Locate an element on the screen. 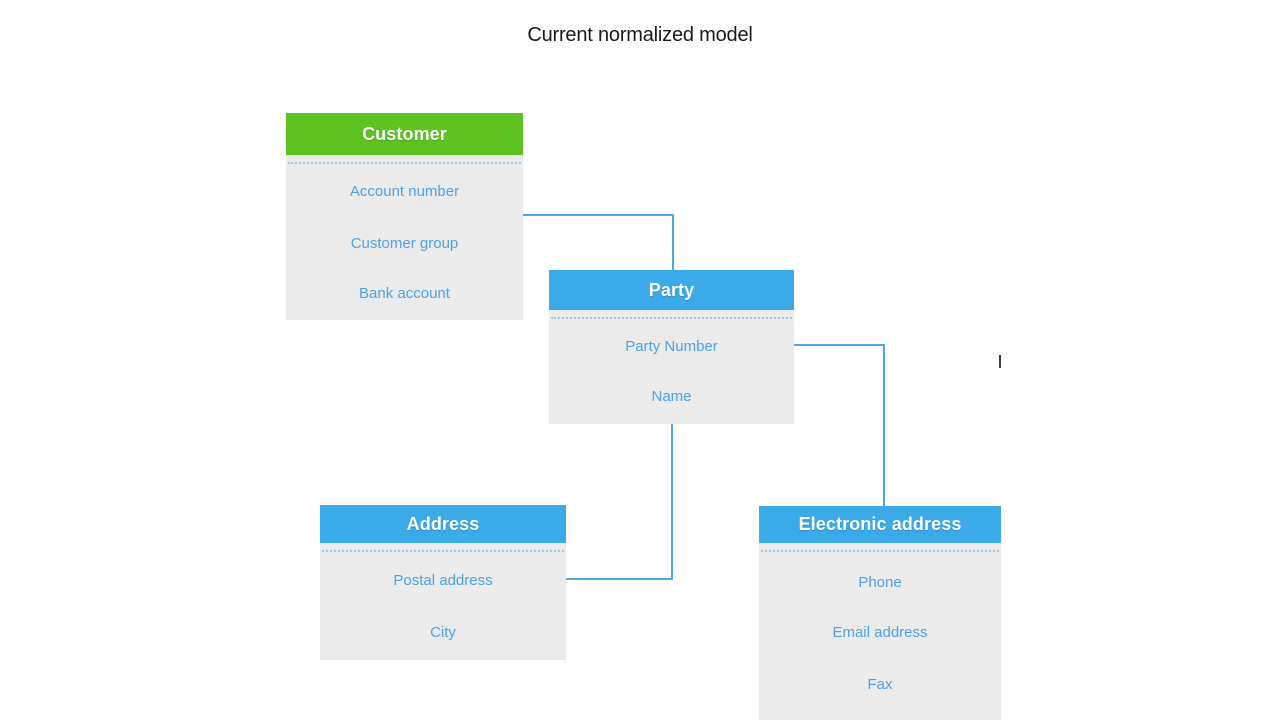  entity-electronic-address-header: Electronic address is located at coordinates (880, 524).